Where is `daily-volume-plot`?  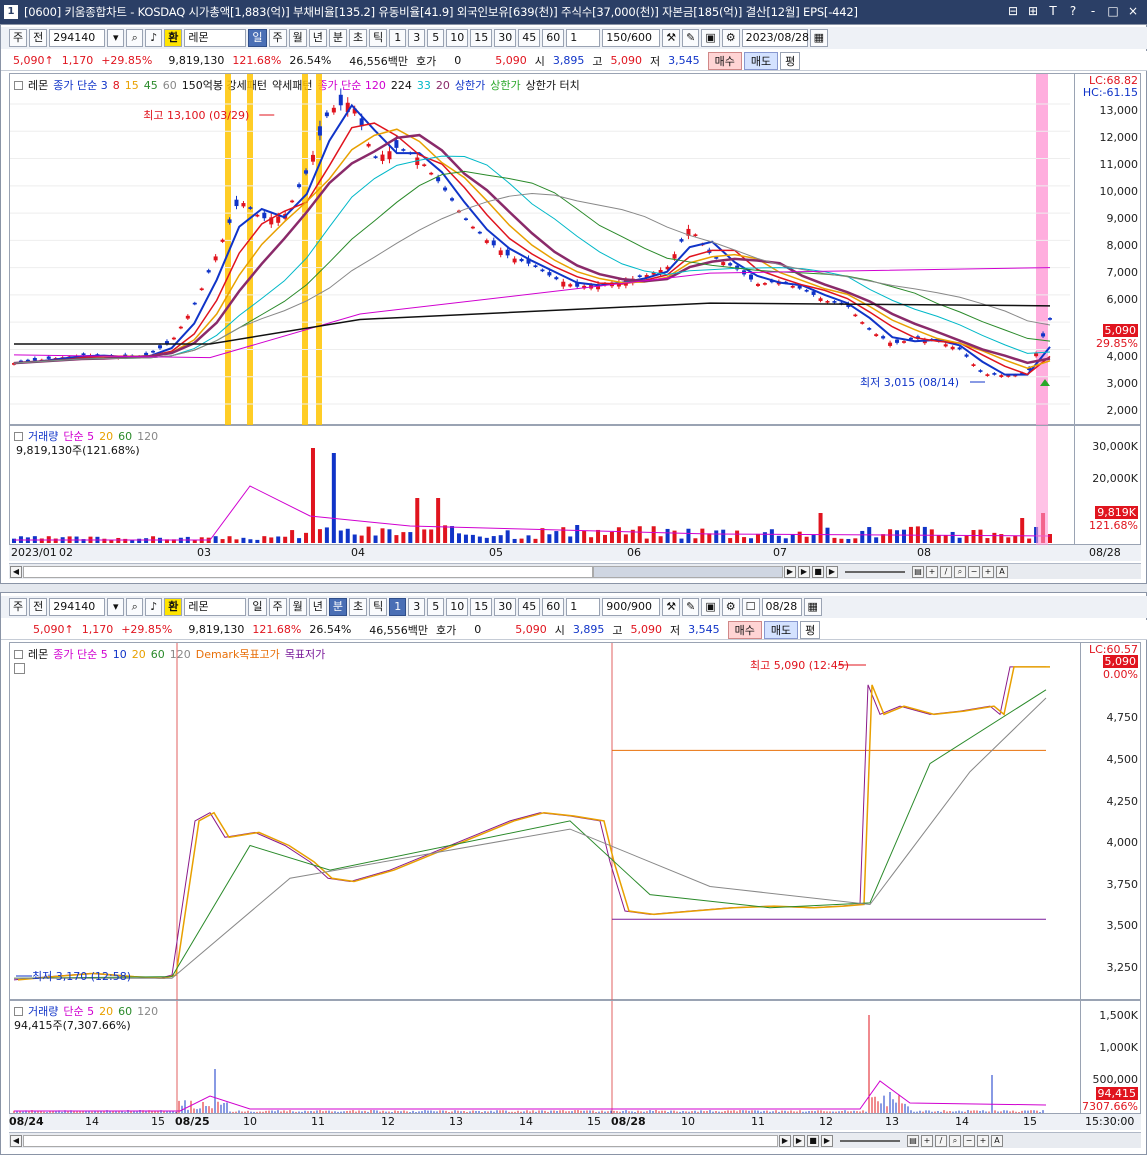
daily-volume-plot is located at coordinates (576, 486).